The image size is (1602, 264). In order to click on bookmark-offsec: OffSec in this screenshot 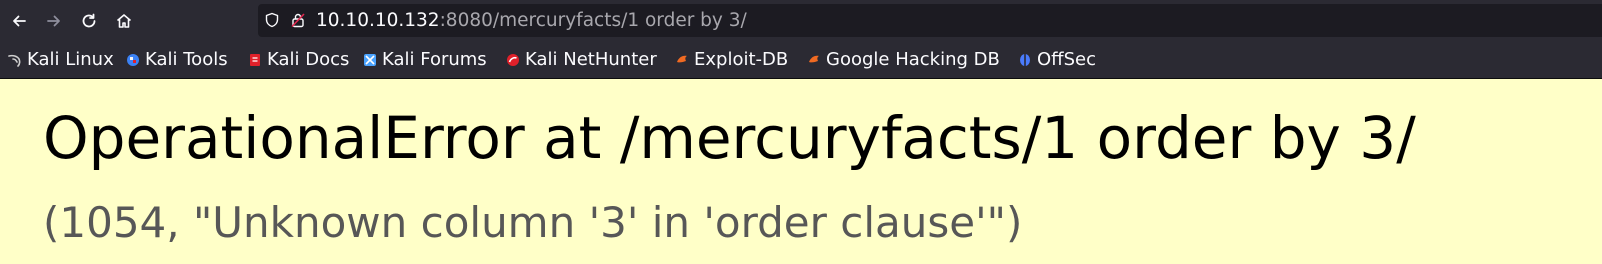, I will do `click(1057, 60)`.